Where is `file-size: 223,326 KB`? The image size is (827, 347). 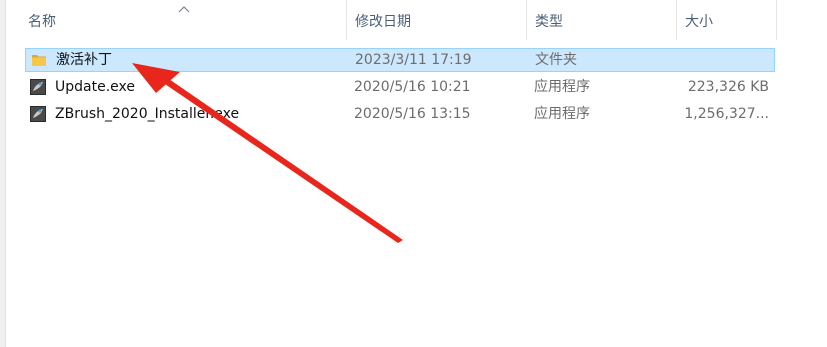
file-size: 223,326 KB is located at coordinates (728, 87).